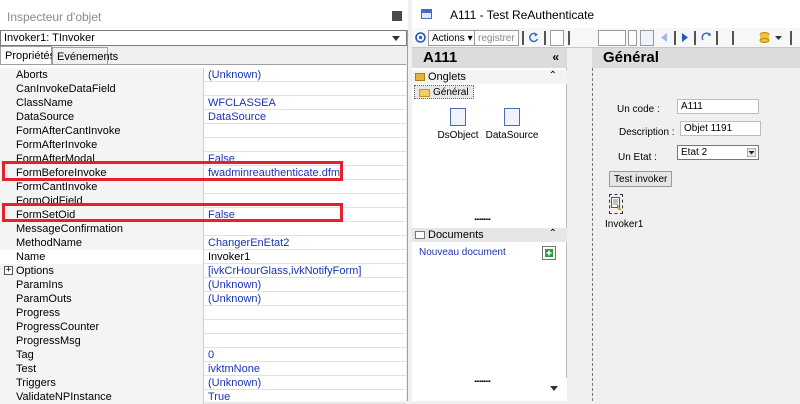 The image size is (800, 404). I want to click on property-row: FormCantInvoke, so click(203, 187).